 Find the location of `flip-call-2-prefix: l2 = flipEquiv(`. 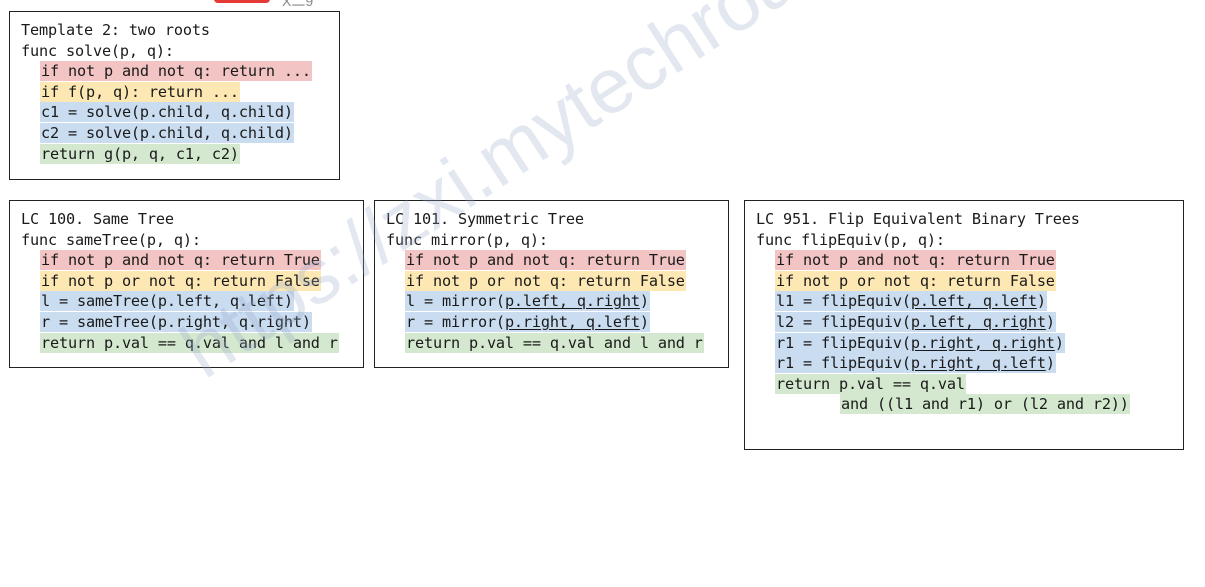

flip-call-2-prefix: l2 = flipEquiv( is located at coordinates (843, 321).